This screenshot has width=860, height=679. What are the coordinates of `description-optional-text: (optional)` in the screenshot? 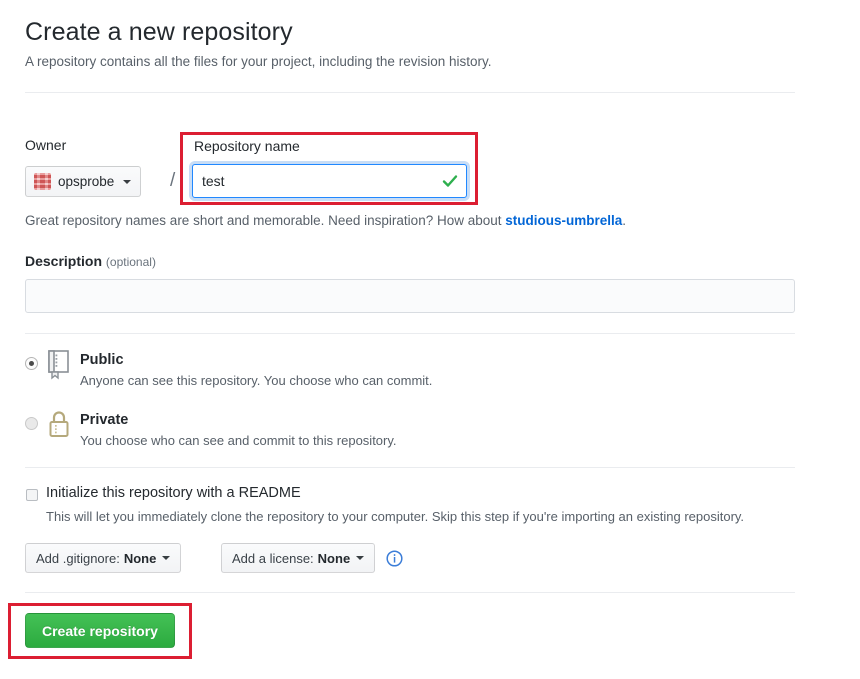 It's located at (130, 262).